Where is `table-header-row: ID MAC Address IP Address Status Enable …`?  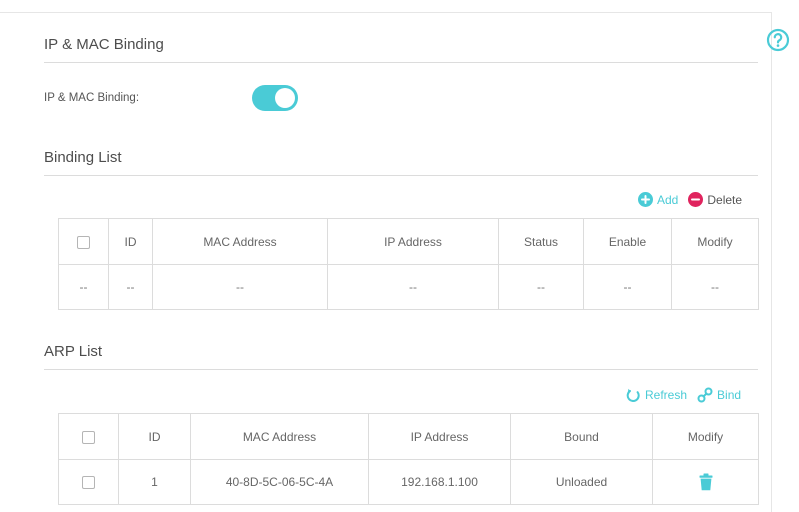 table-header-row: ID MAC Address IP Address Status Enable … is located at coordinates (408, 241).